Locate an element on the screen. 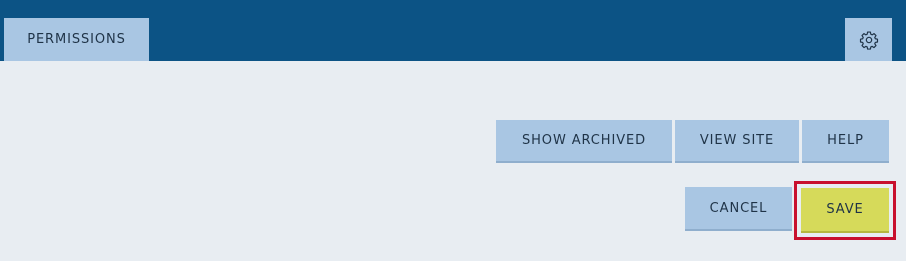  help-button: HELP is located at coordinates (845, 141).